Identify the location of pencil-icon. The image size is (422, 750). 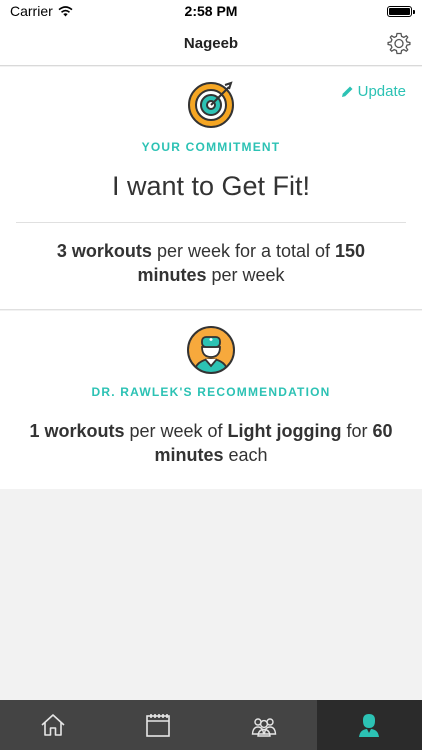
(347, 91).